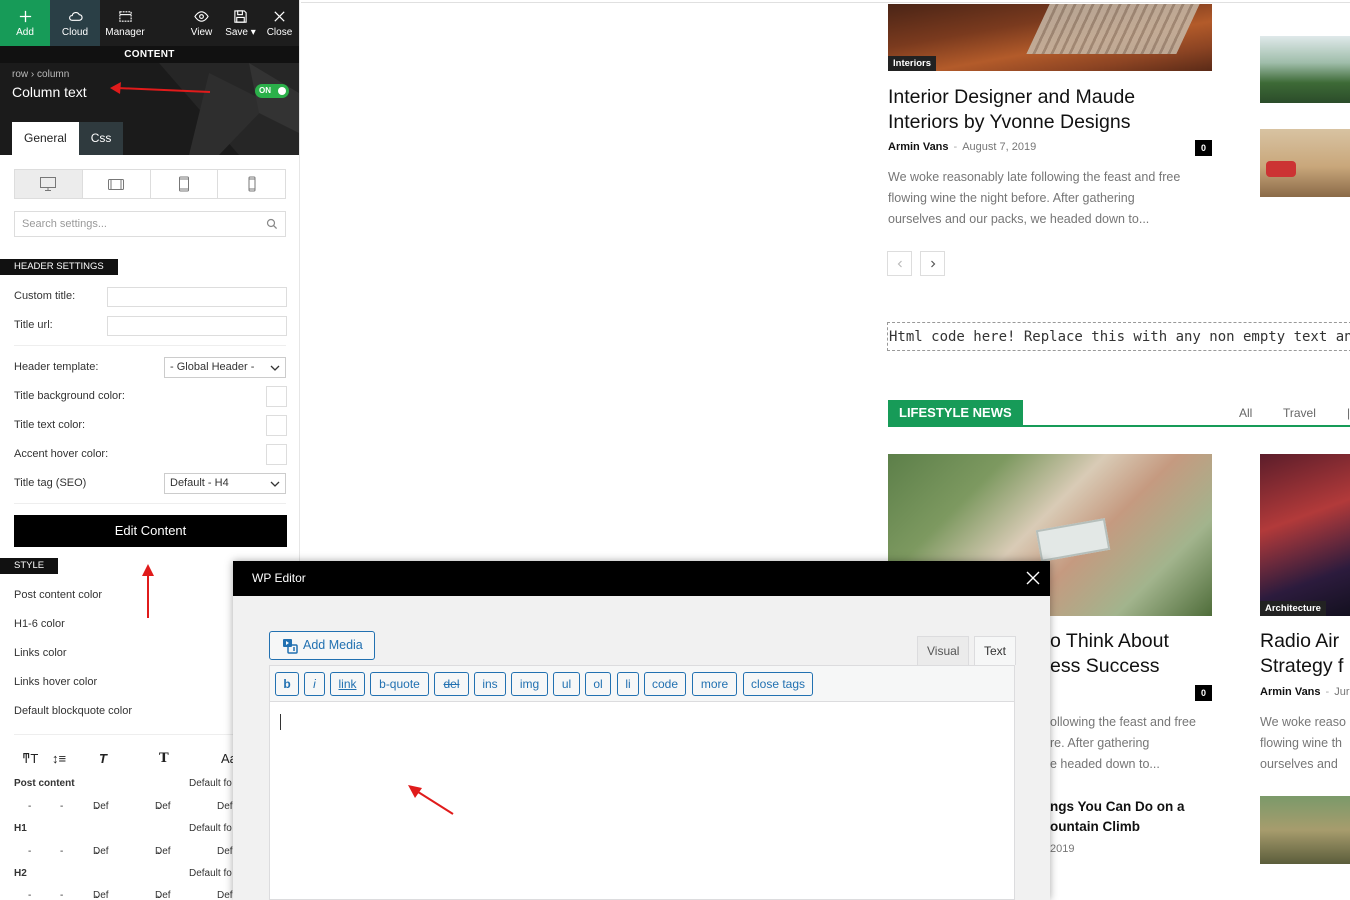 This screenshot has height=900, width=1350. I want to click on title-text-color-label: Title text color:, so click(50, 425).